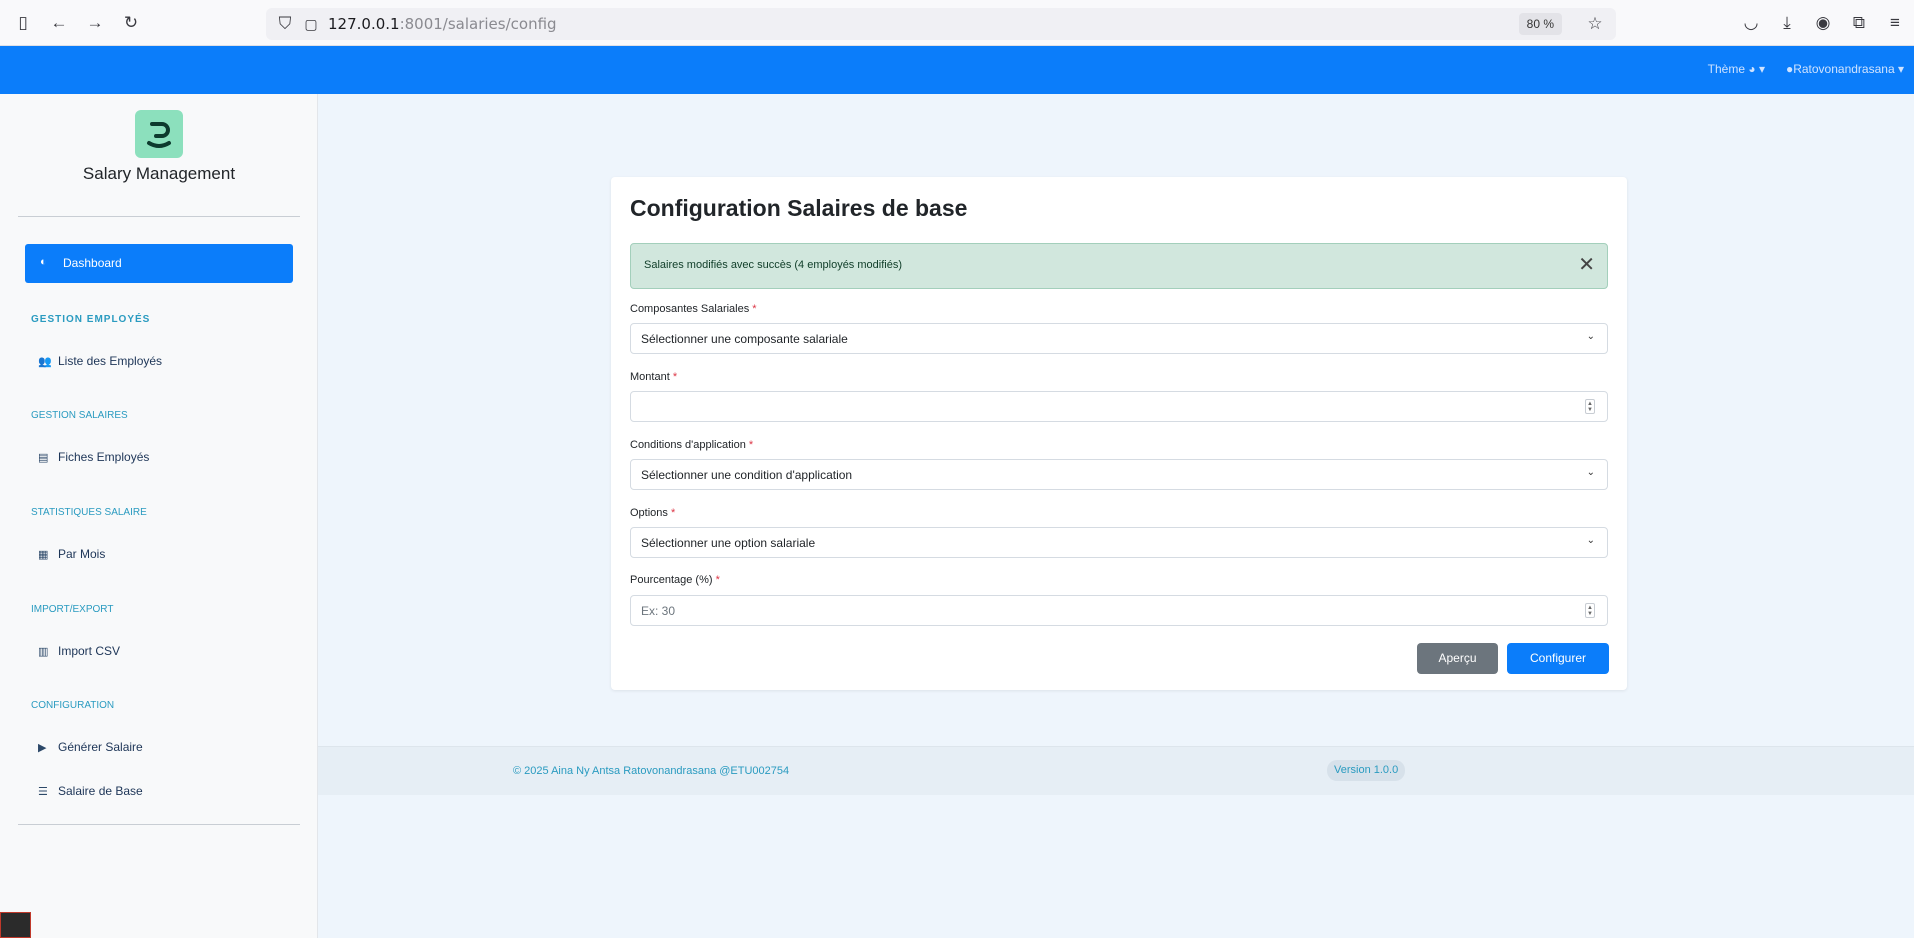 This screenshot has height=938, width=1914. What do you see at coordinates (43, 792) in the screenshot?
I see `sliders-icon: ☰` at bounding box center [43, 792].